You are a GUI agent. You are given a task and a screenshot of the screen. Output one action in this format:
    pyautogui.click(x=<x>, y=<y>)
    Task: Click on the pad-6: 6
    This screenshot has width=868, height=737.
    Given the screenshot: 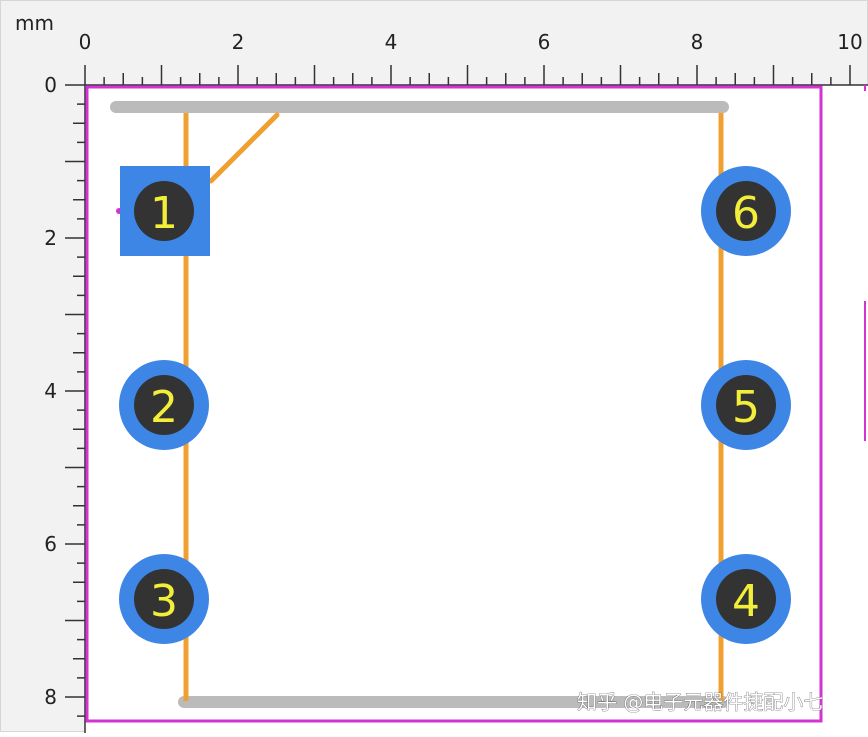 What is the action you would take?
    pyautogui.click(x=746, y=211)
    